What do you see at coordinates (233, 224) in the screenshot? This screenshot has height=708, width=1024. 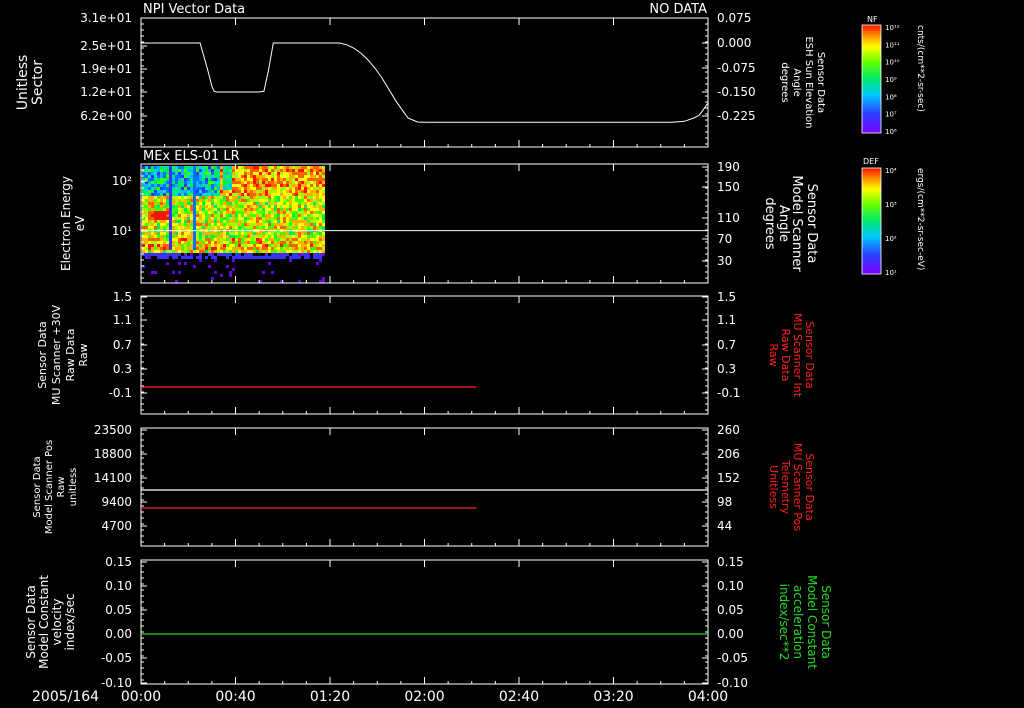 I see `spectrogram` at bounding box center [233, 224].